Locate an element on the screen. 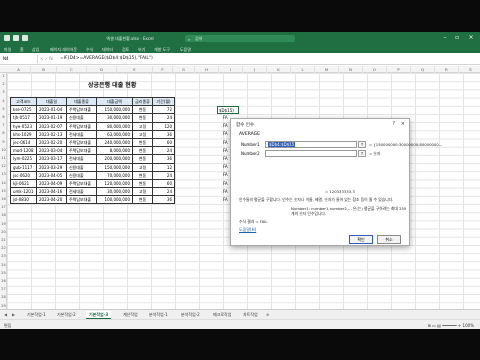  table-cell: 2023-02-13 is located at coordinates (51, 134).